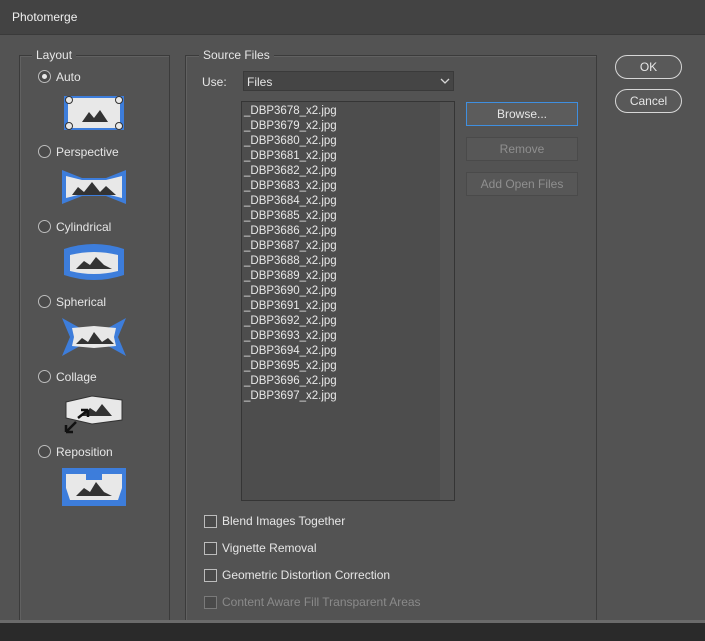  Describe the element at coordinates (44, 376) in the screenshot. I see `radio-collage` at that location.